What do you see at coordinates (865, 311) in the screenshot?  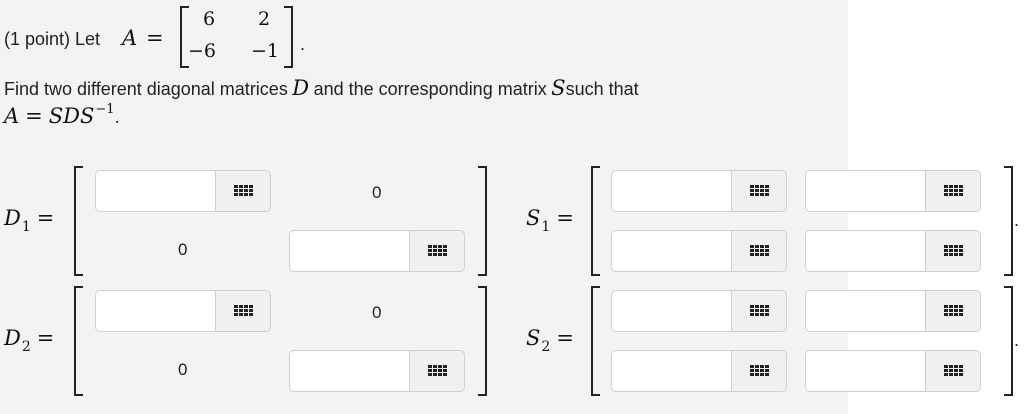 I see `s2-entry-12-input` at bounding box center [865, 311].